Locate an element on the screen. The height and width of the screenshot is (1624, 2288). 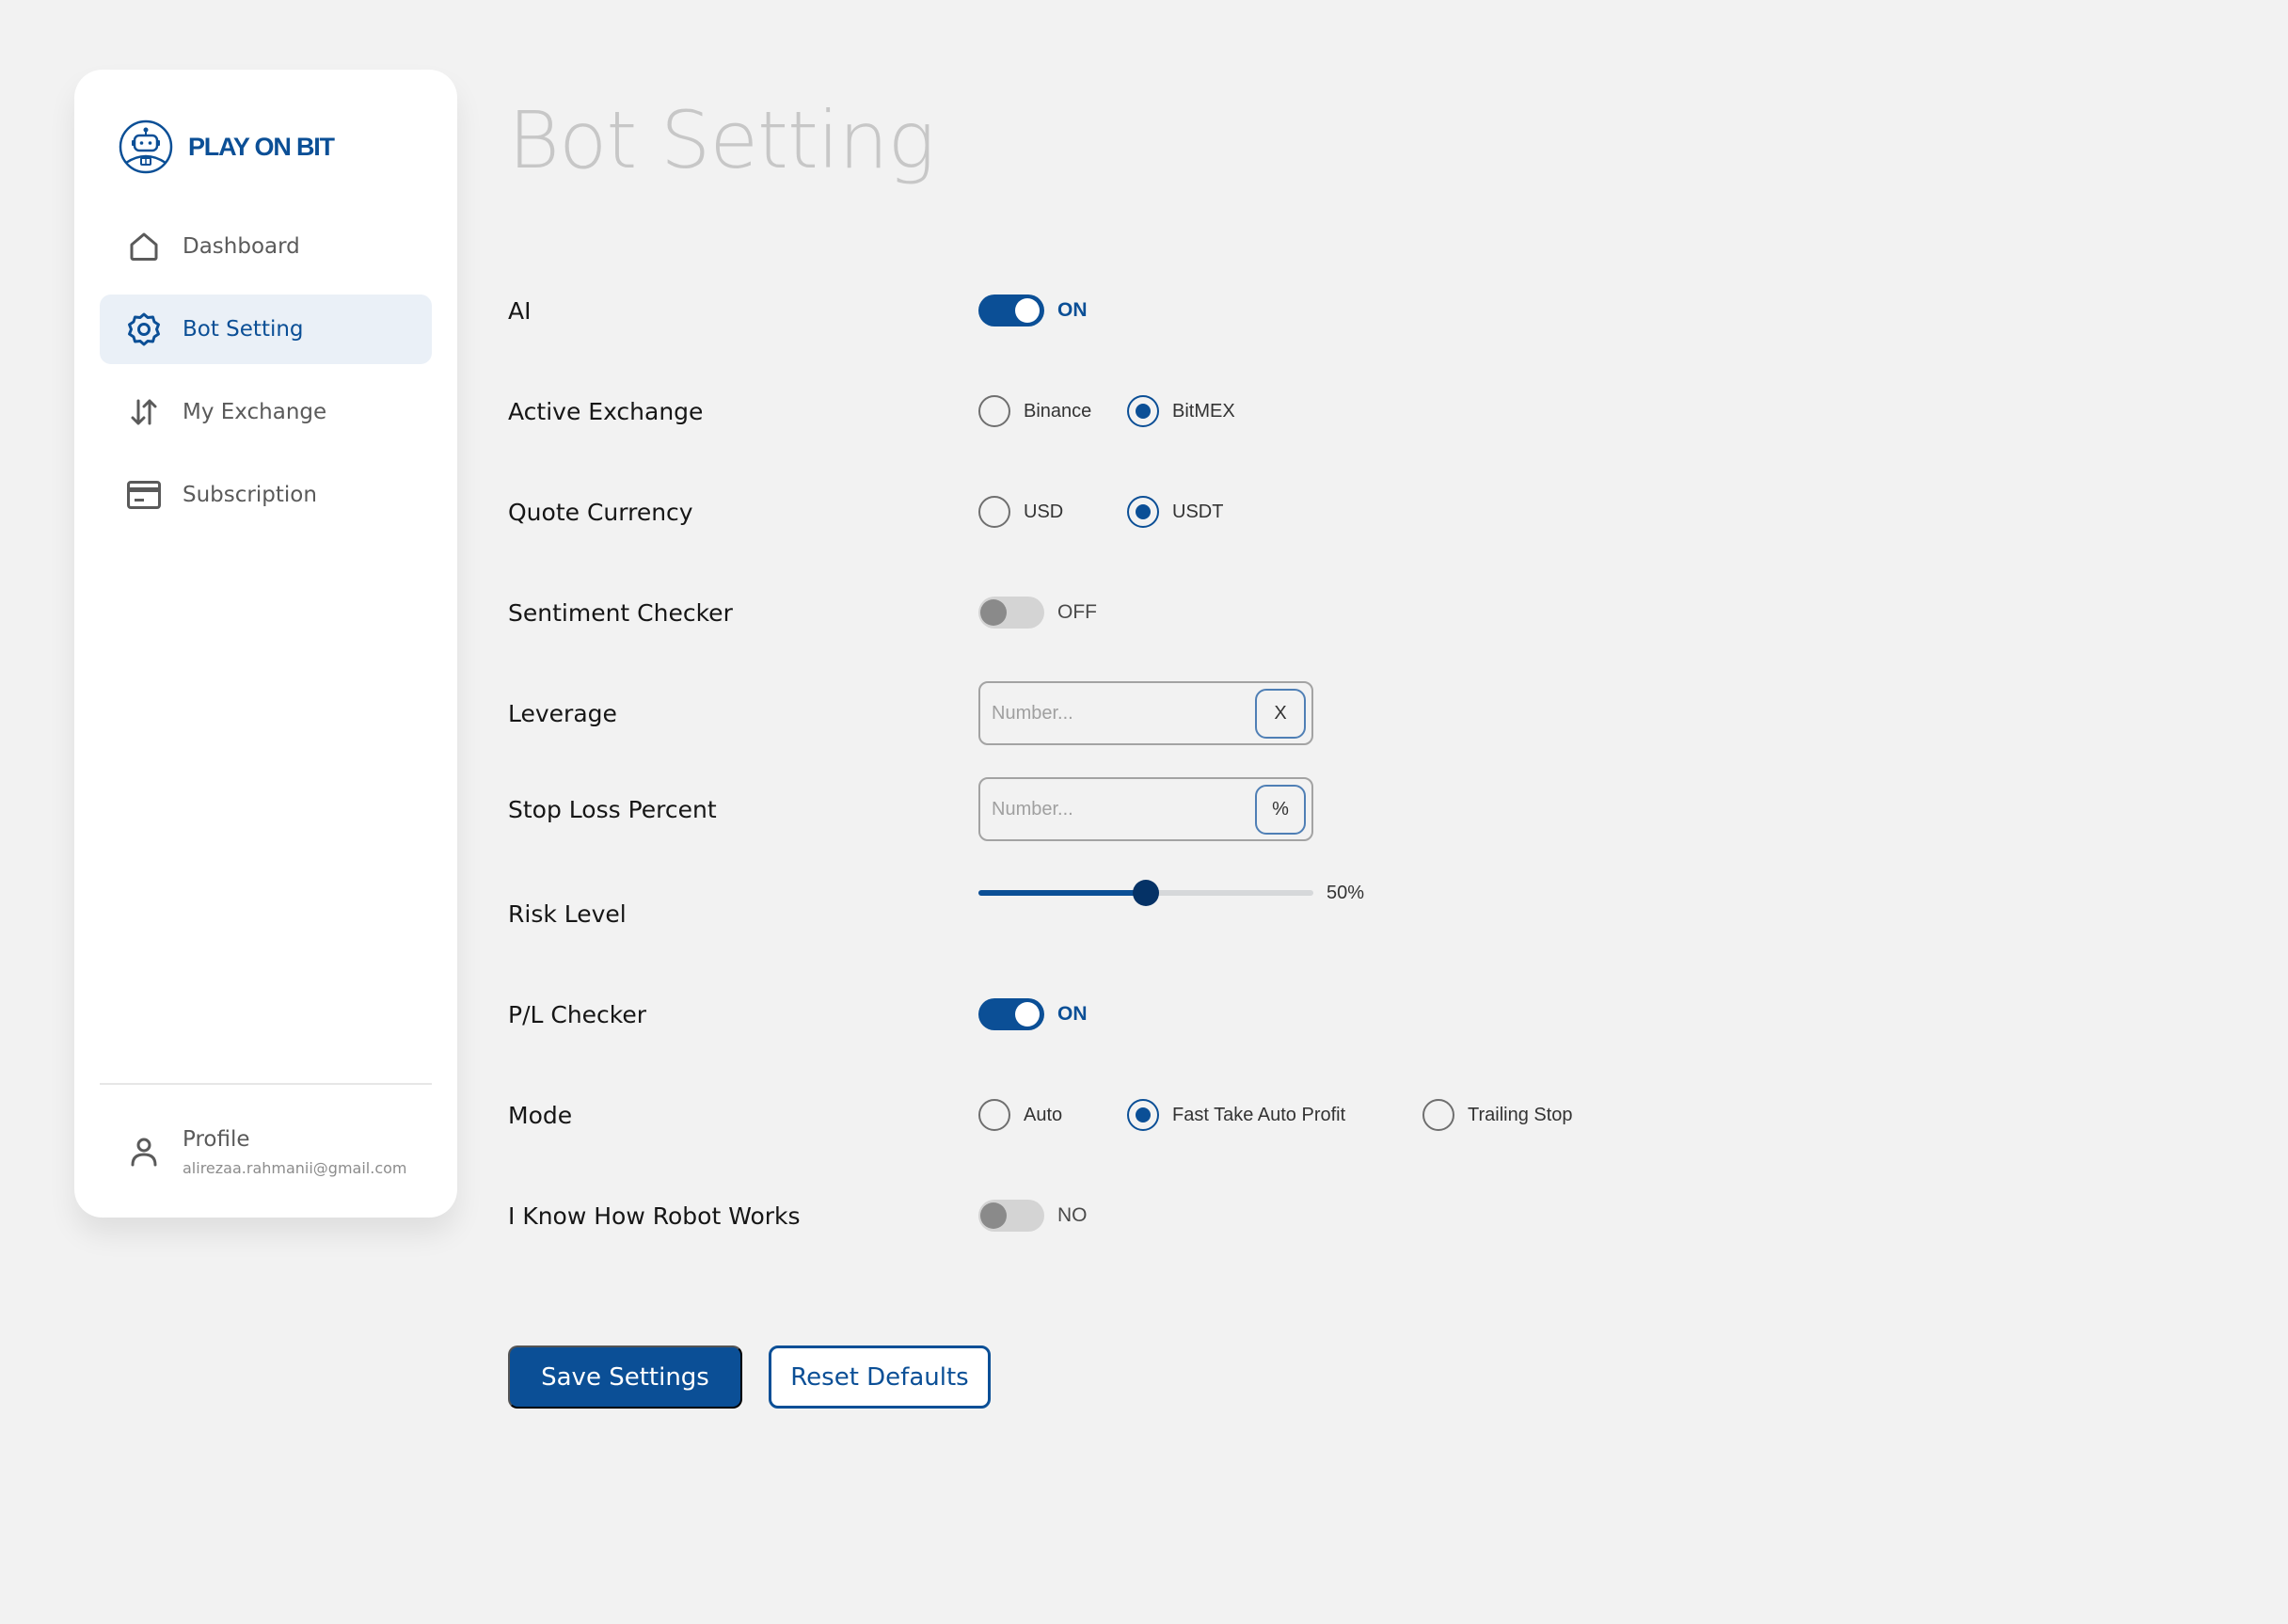
robot-works-toggle is located at coordinates (1011, 1216).